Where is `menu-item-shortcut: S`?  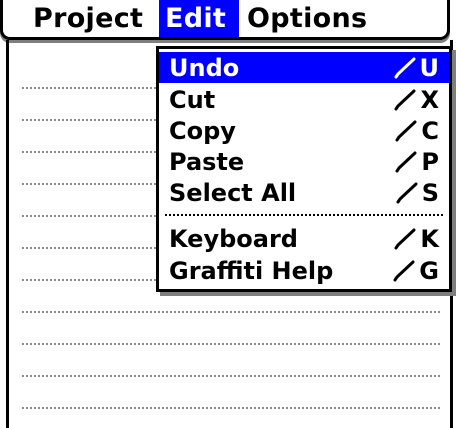
menu-item-shortcut: S is located at coordinates (417, 193).